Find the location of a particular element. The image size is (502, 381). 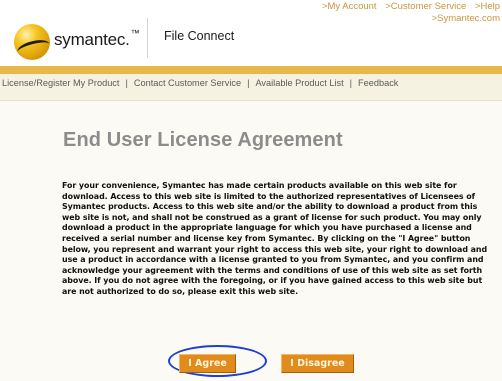

nav-feedback: Feedback is located at coordinates (378, 83).